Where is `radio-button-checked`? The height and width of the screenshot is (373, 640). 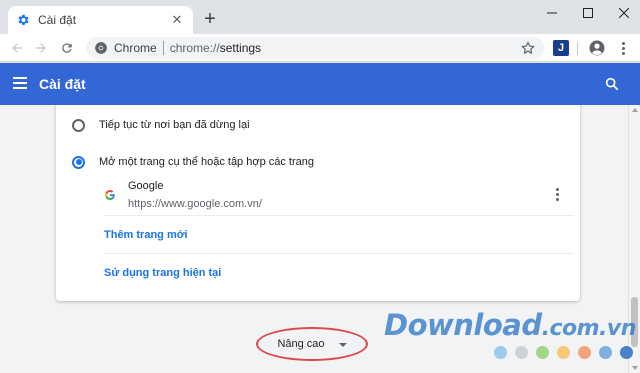 radio-button-checked is located at coordinates (78, 162).